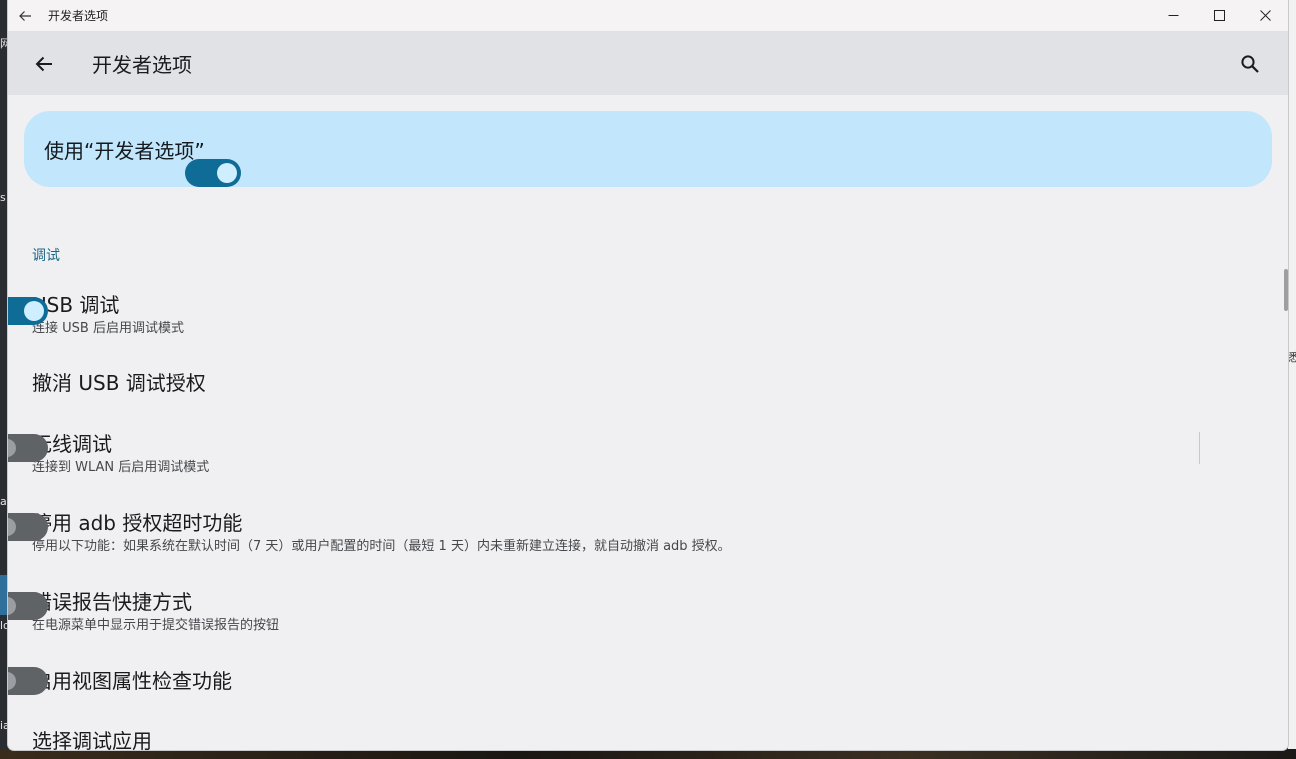 Image resolution: width=1296 pixels, height=759 pixels. I want to click on pref-title: 错误报告快捷方式, so click(112, 602).